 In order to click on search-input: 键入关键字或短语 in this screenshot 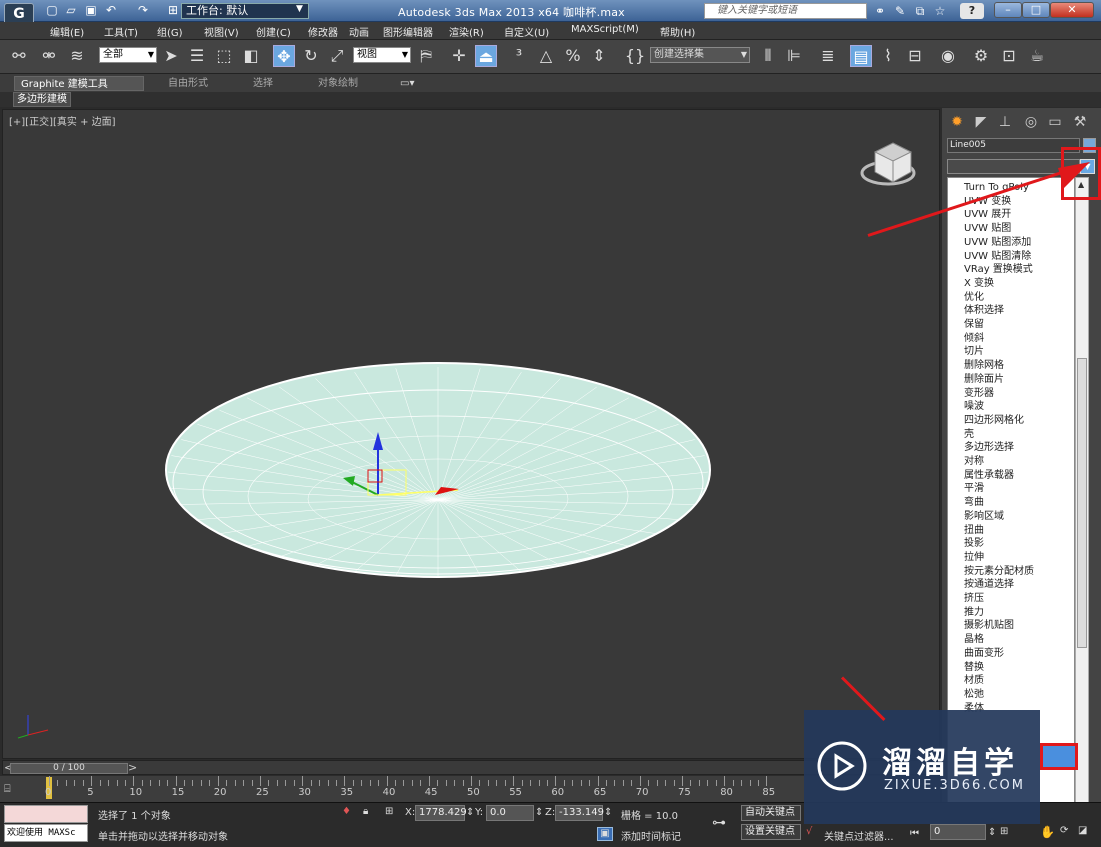, I will do `click(785, 11)`.